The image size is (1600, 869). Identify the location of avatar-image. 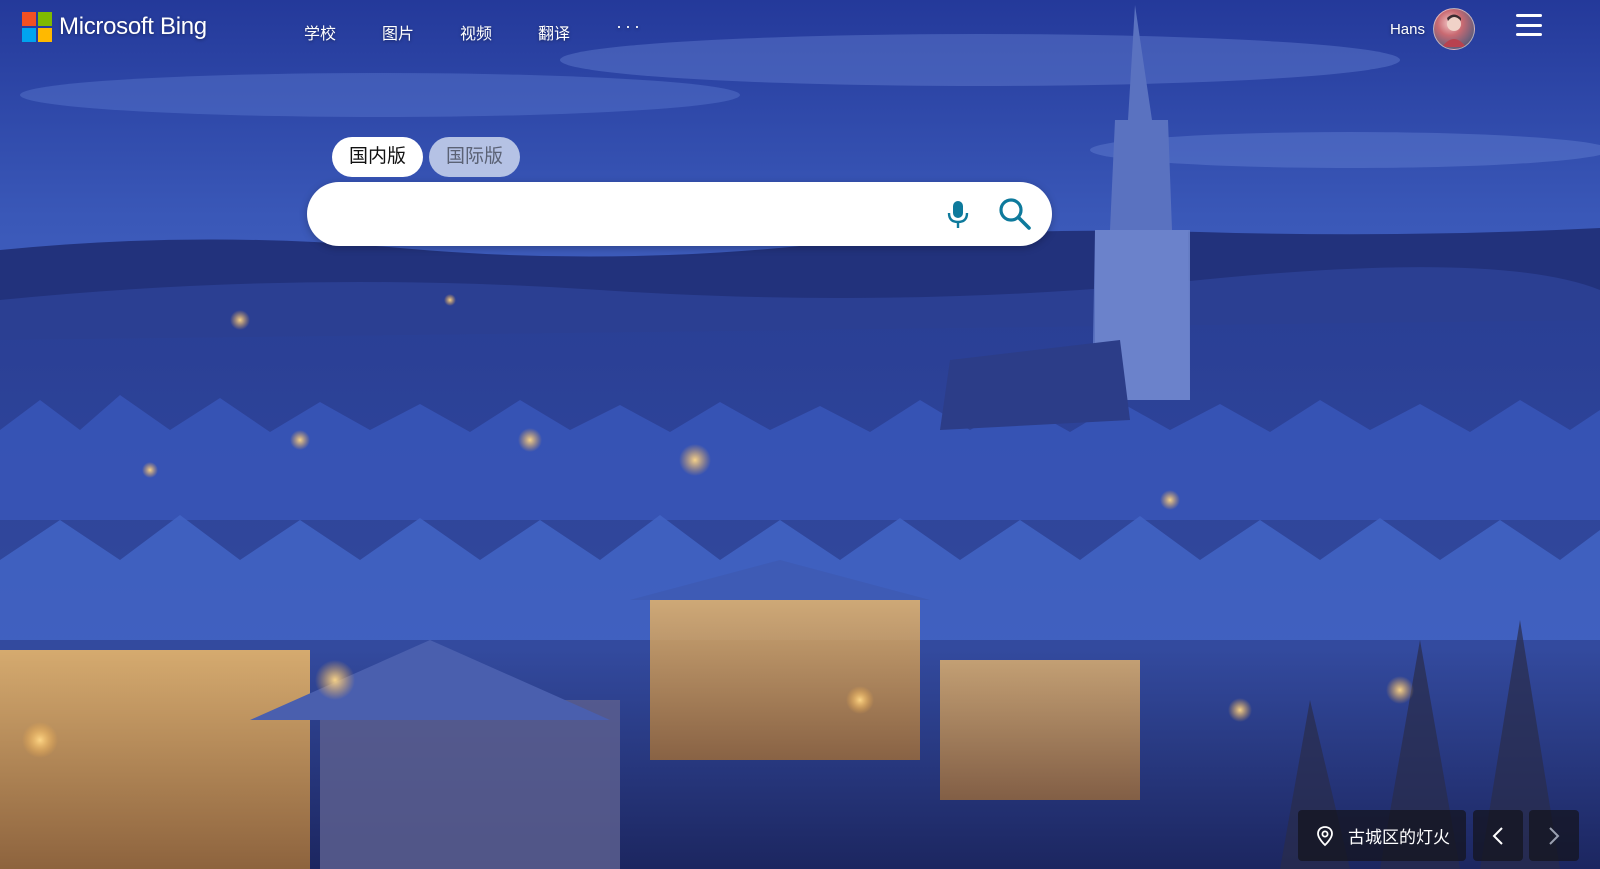
(1454, 30).